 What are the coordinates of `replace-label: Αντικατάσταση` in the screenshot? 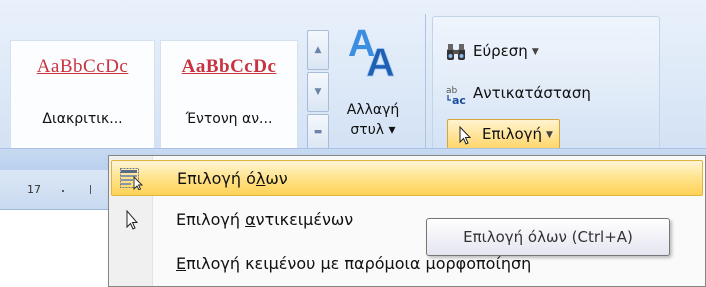 It's located at (532, 93).